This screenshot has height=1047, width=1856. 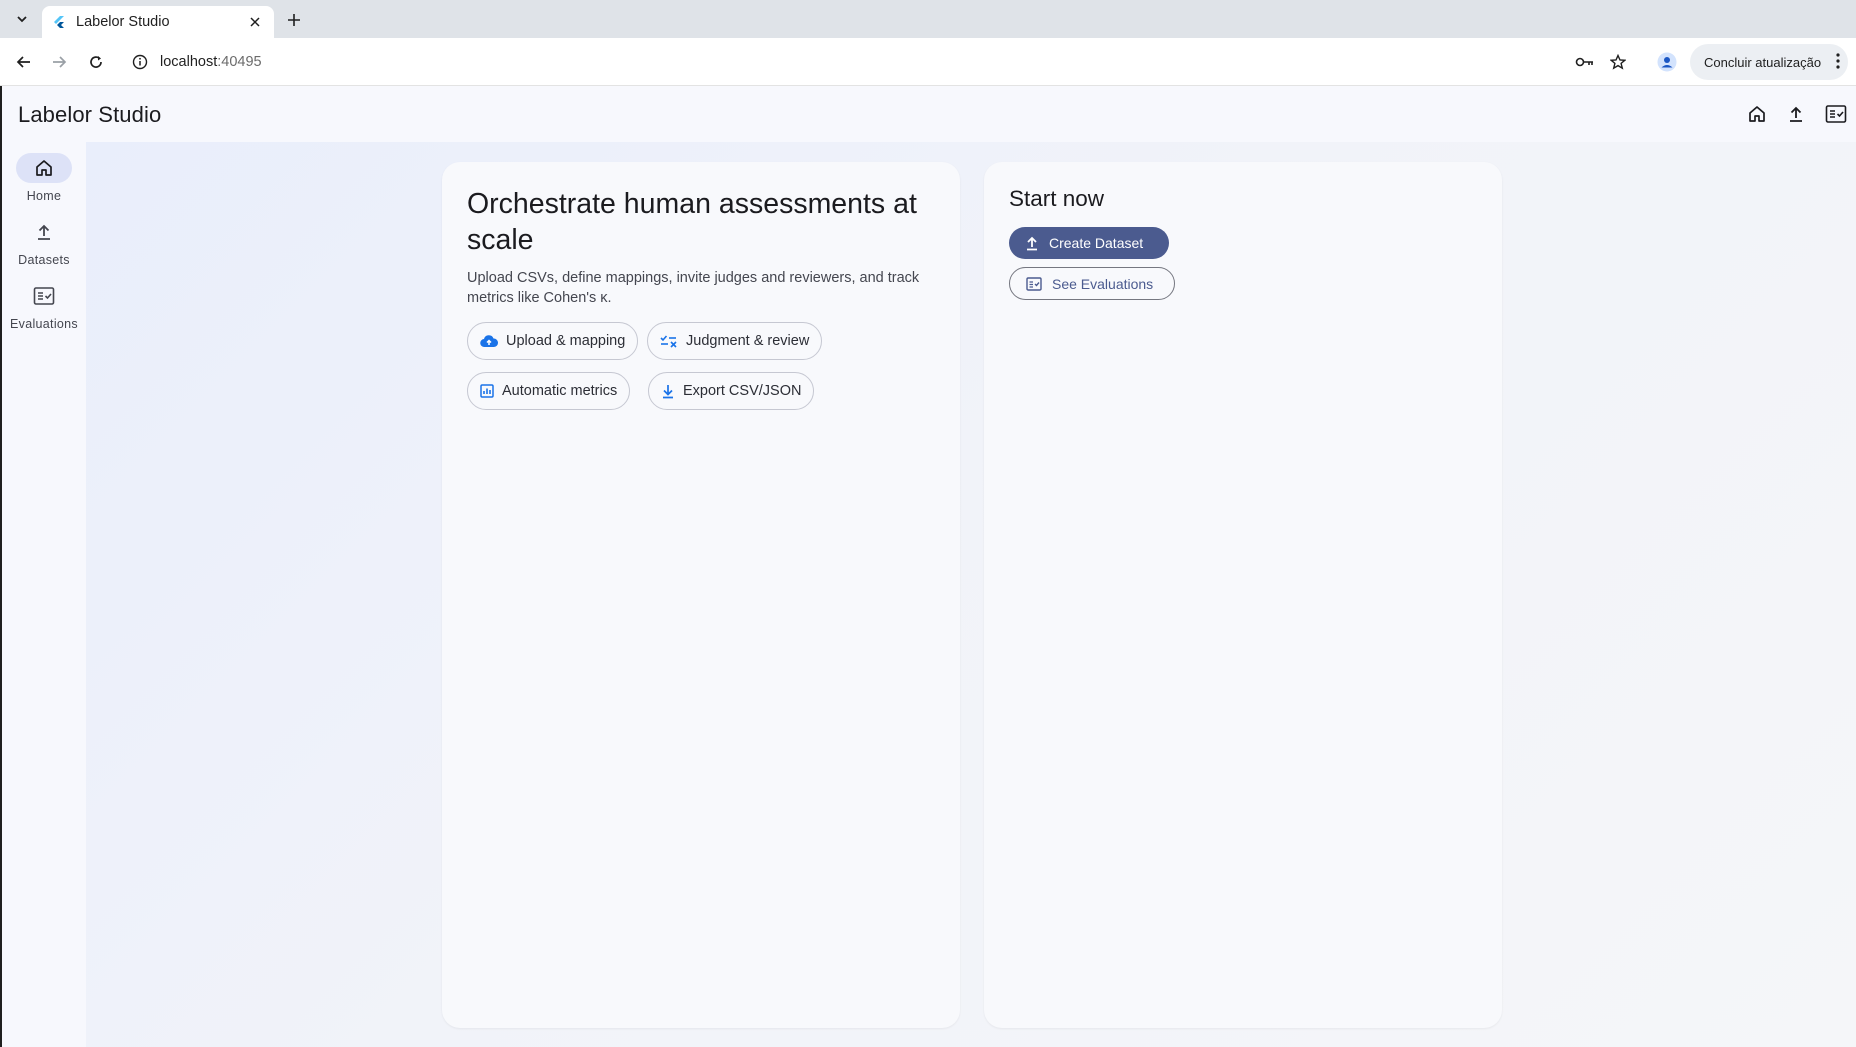 I want to click on appbar-evaluations-button, so click(x=1836, y=114).